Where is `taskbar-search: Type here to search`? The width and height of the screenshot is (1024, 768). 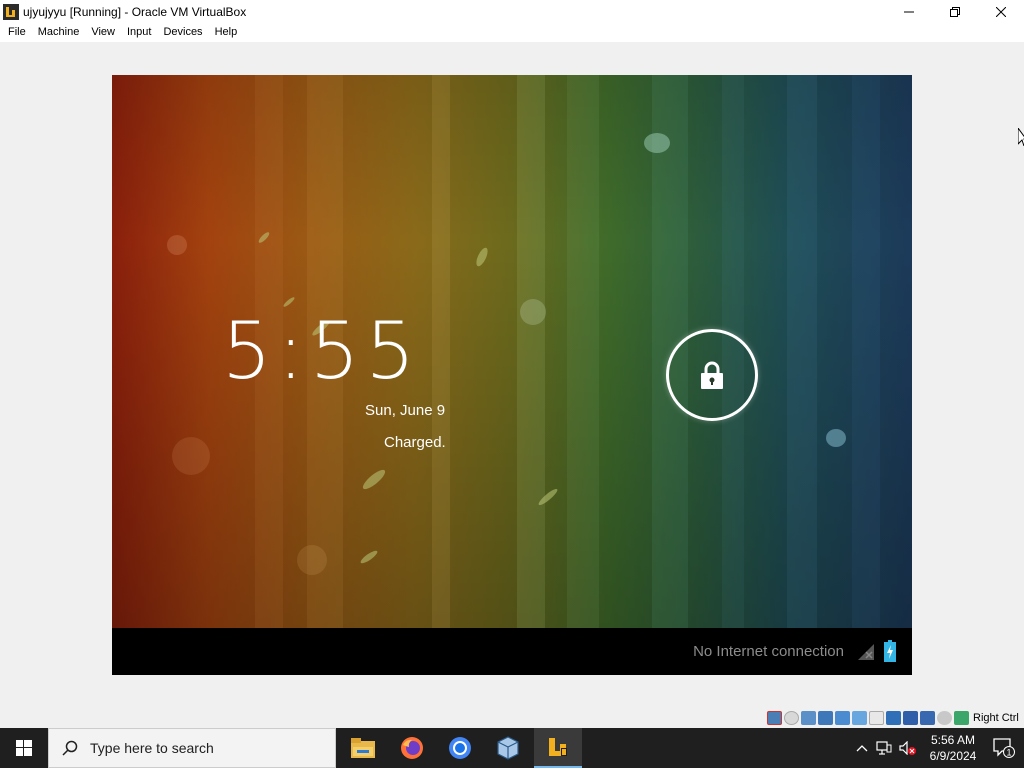 taskbar-search: Type here to search is located at coordinates (192, 748).